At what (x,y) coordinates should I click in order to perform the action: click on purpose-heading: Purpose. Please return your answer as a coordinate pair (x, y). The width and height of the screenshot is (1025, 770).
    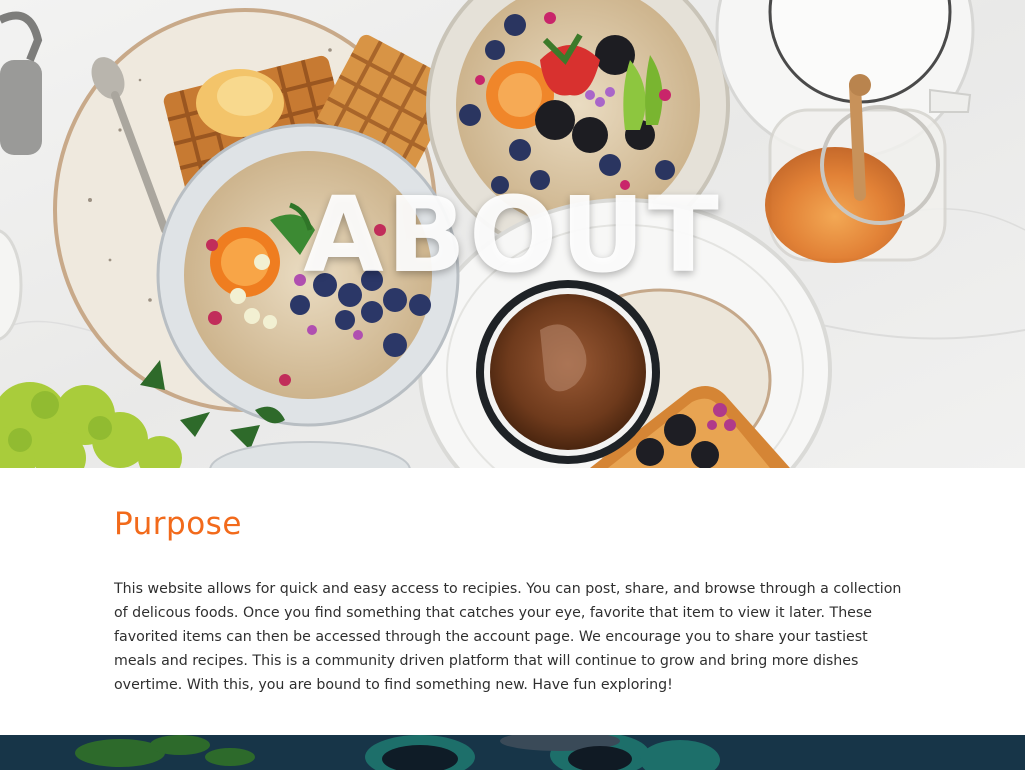
    Looking at the image, I should click on (178, 524).